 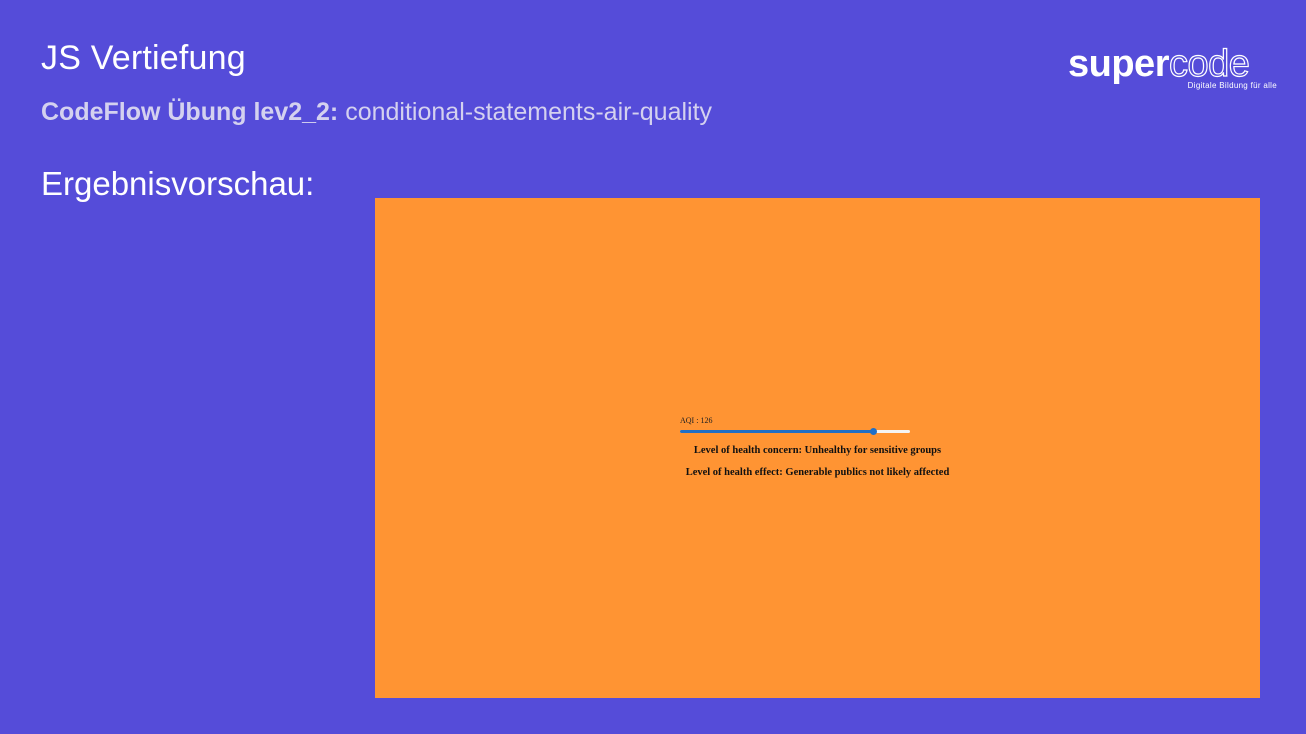 I want to click on aqi-slider-thumb, so click(x=873, y=431).